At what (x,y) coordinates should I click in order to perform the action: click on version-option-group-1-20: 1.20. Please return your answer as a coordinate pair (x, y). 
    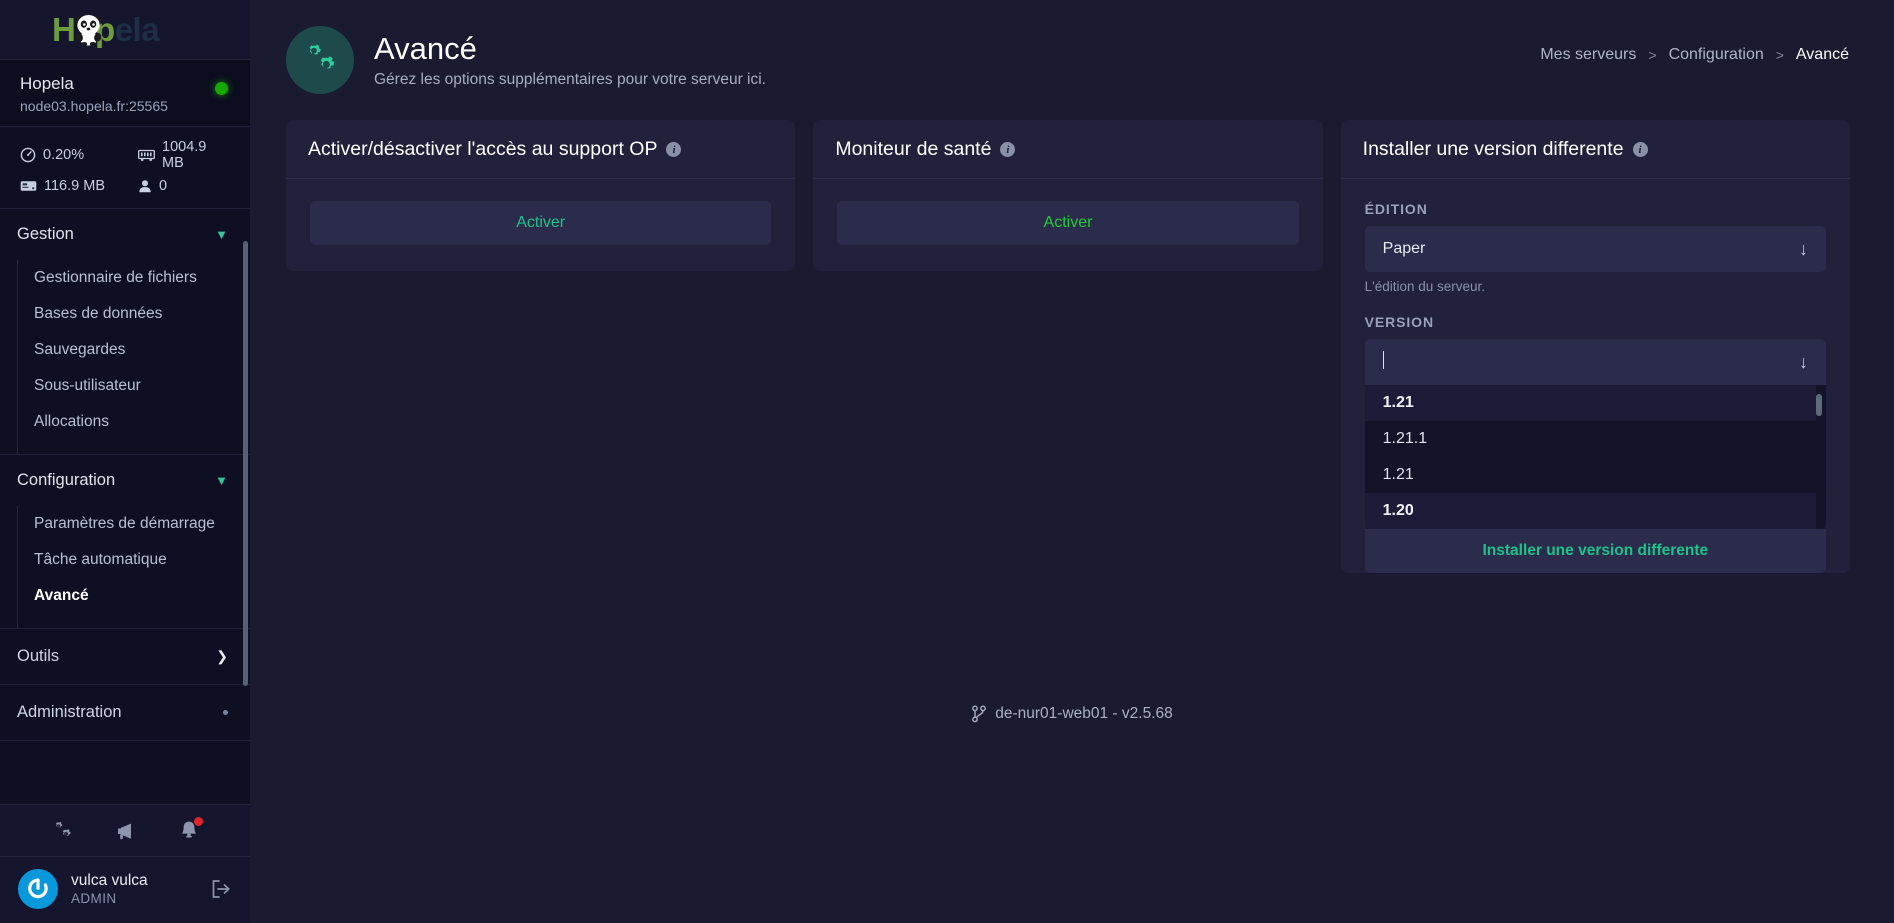
    Looking at the image, I should click on (1590, 511).